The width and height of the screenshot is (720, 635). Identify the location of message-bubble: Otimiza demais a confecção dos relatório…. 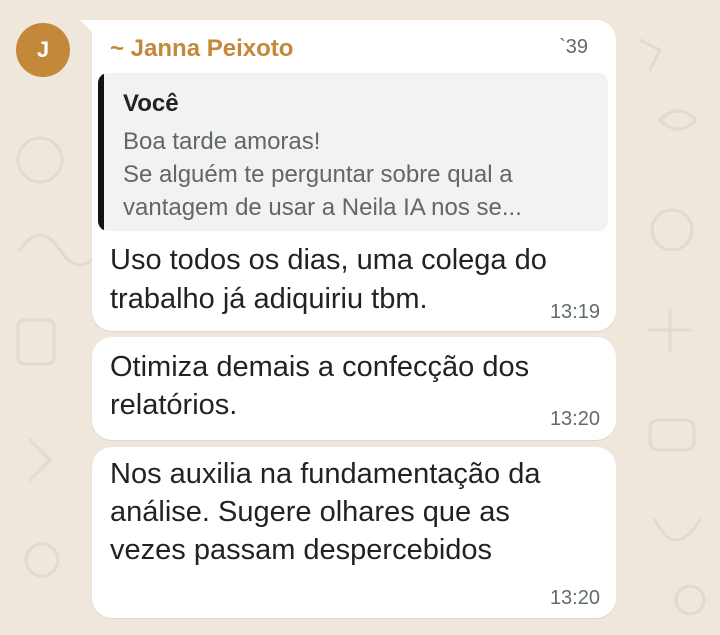
(354, 388).